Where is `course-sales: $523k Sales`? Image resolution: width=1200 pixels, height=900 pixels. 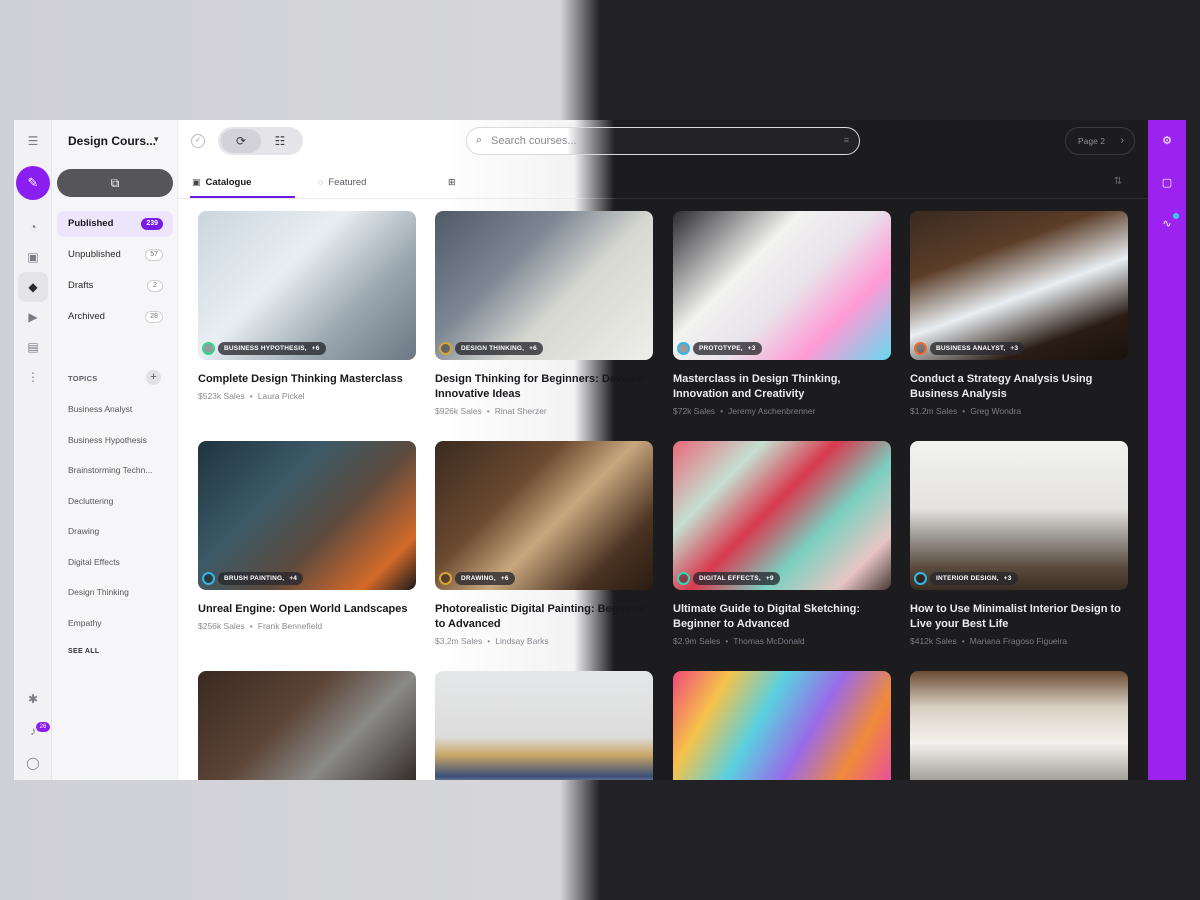
course-sales: $523k Sales is located at coordinates (221, 396).